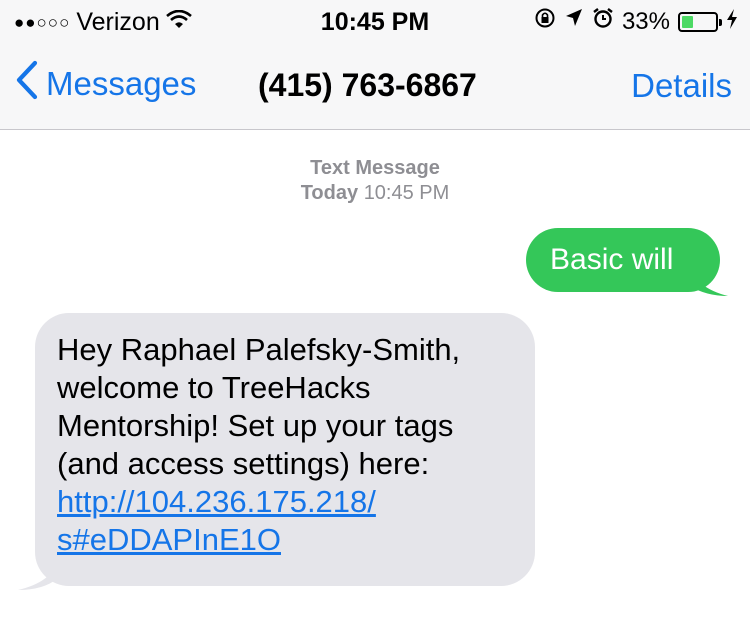 The width and height of the screenshot is (750, 632). Describe the element at coordinates (700, 21) in the screenshot. I see `battery-icon` at that location.